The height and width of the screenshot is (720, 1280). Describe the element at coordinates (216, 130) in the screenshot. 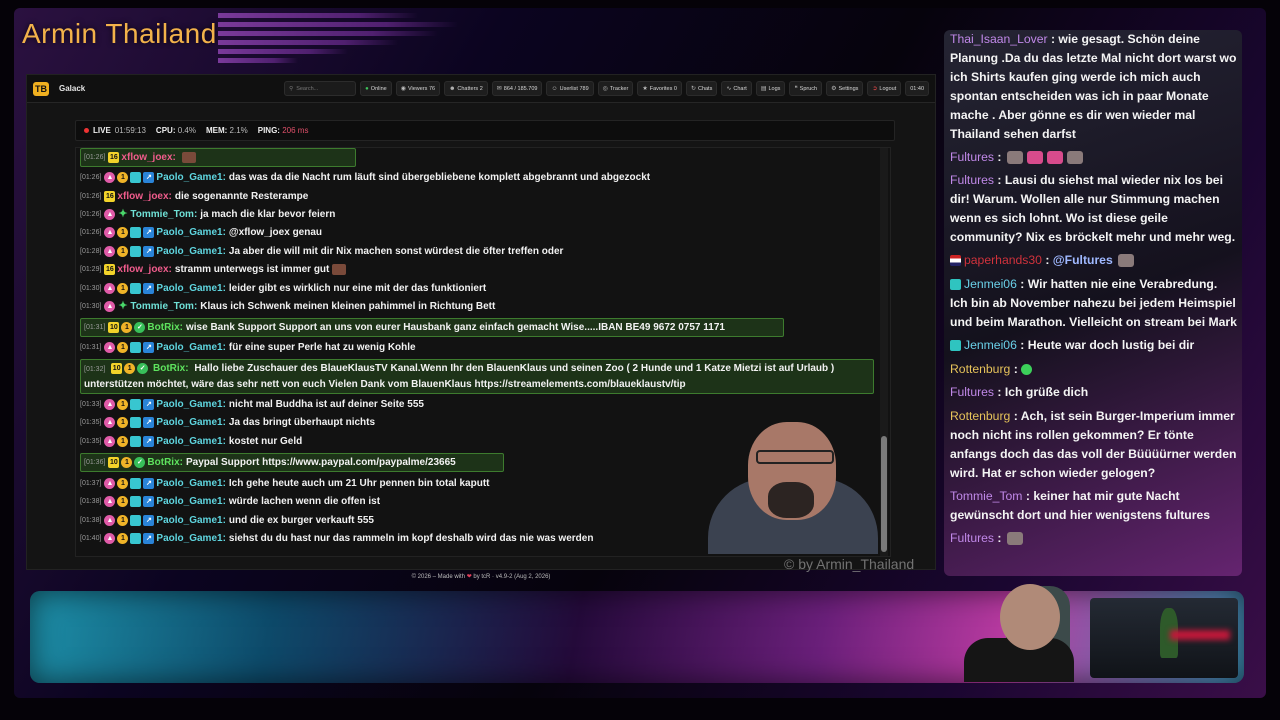

I see `mem-label: MEM:` at that location.